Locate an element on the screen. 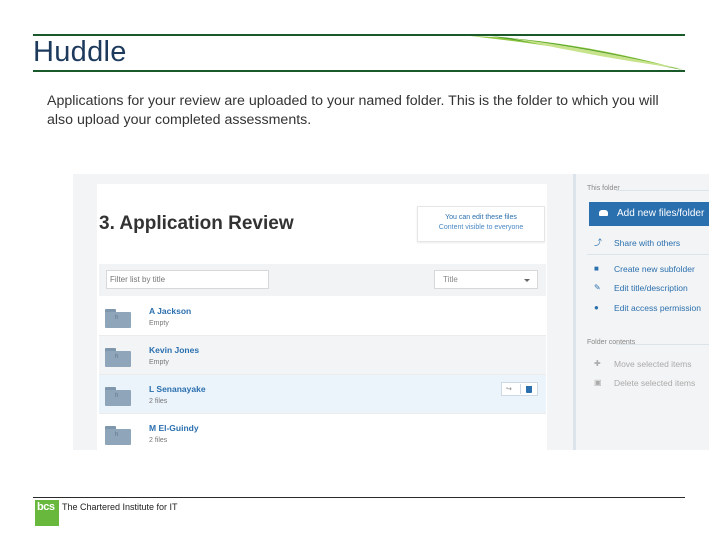  filter-bar: Title is located at coordinates (322, 280).